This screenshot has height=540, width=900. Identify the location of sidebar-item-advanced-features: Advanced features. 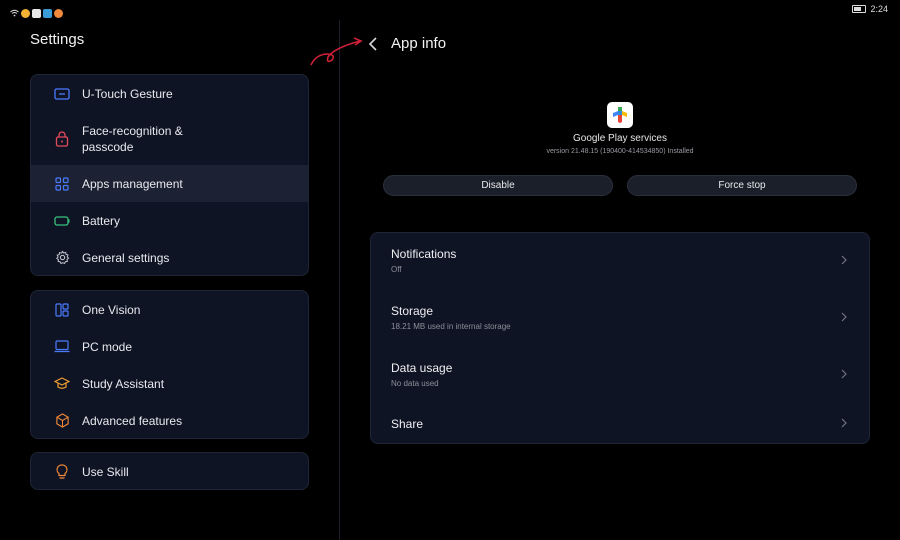
(169, 420).